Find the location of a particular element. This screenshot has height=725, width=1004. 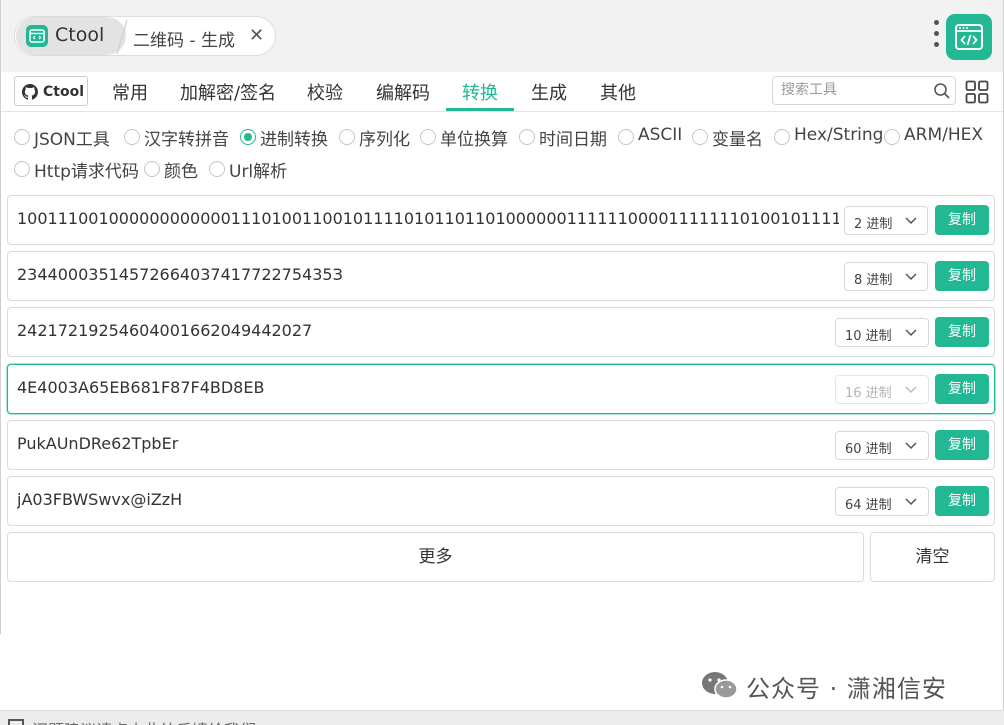

value-row-base-60: PukAUnDRe62TpbEr 60 进制 复制 is located at coordinates (501, 445).